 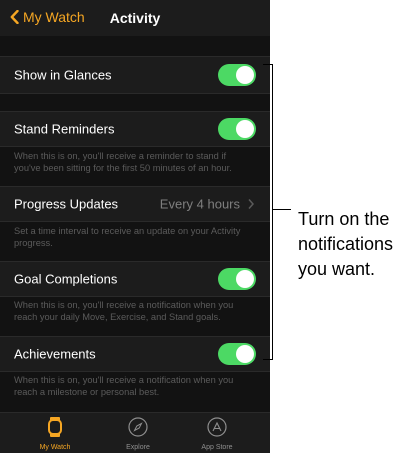 I want to click on tab-my-watch: My Watch, so click(x=55, y=433).